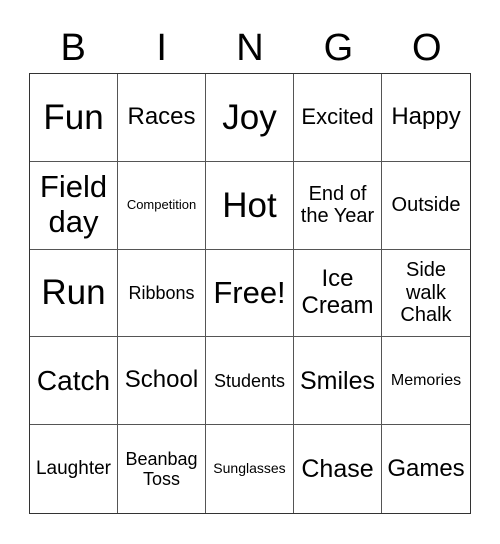  What do you see at coordinates (162, 205) in the screenshot?
I see `bingo-cell: Competition` at bounding box center [162, 205].